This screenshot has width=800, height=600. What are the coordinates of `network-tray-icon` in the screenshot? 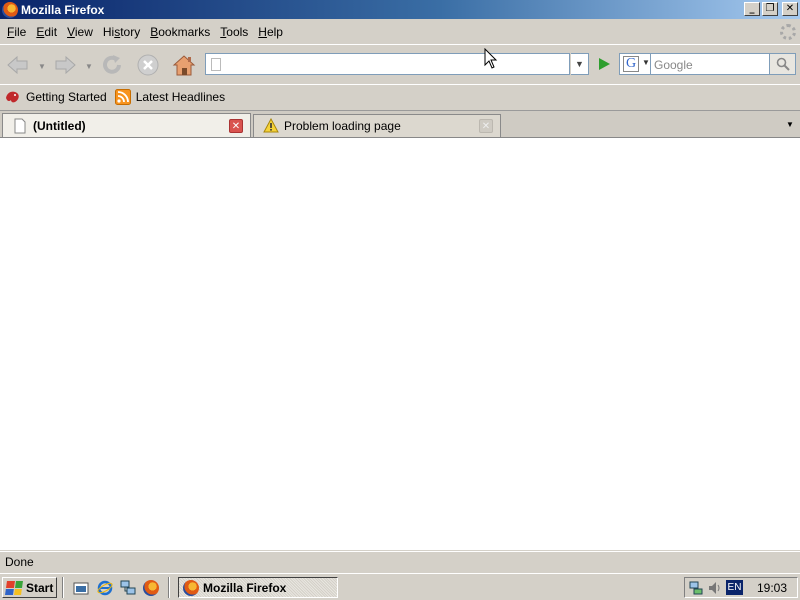 It's located at (696, 587).